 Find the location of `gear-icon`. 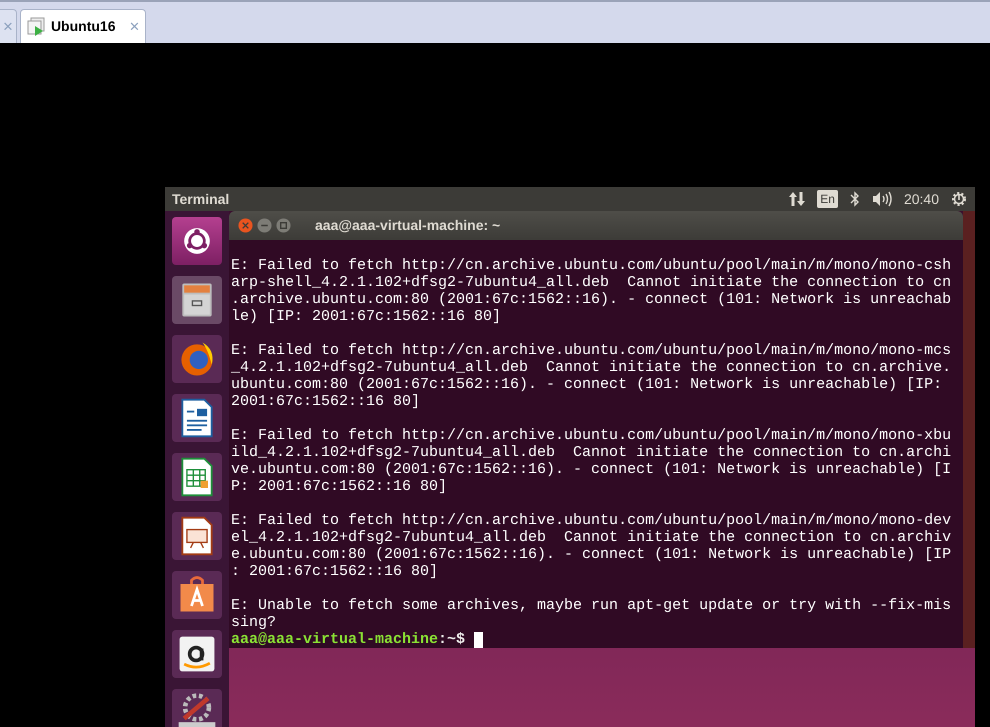

gear-icon is located at coordinates (959, 199).